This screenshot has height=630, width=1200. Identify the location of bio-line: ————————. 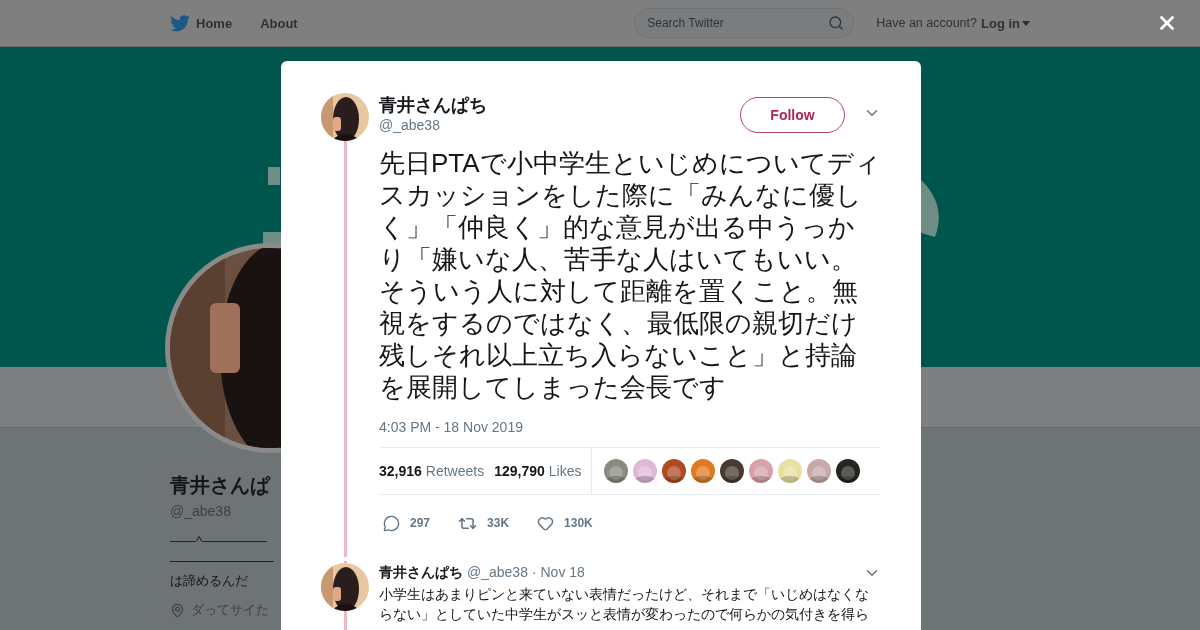
(222, 561).